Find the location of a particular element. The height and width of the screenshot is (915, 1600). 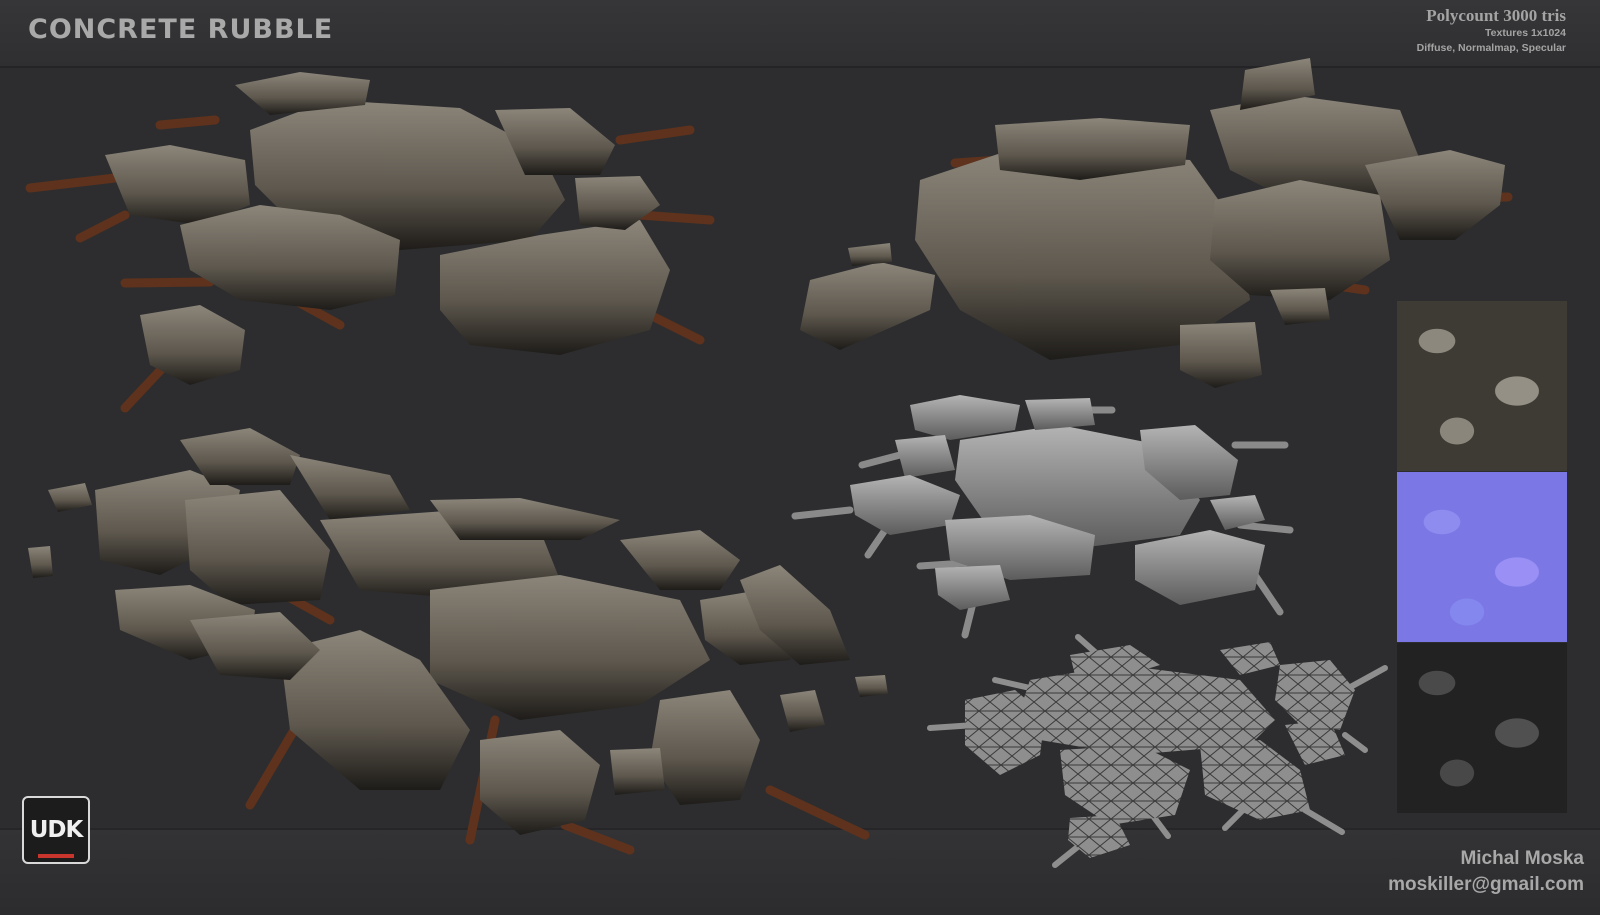

normal-map-texture-swatch is located at coordinates (1482, 557).